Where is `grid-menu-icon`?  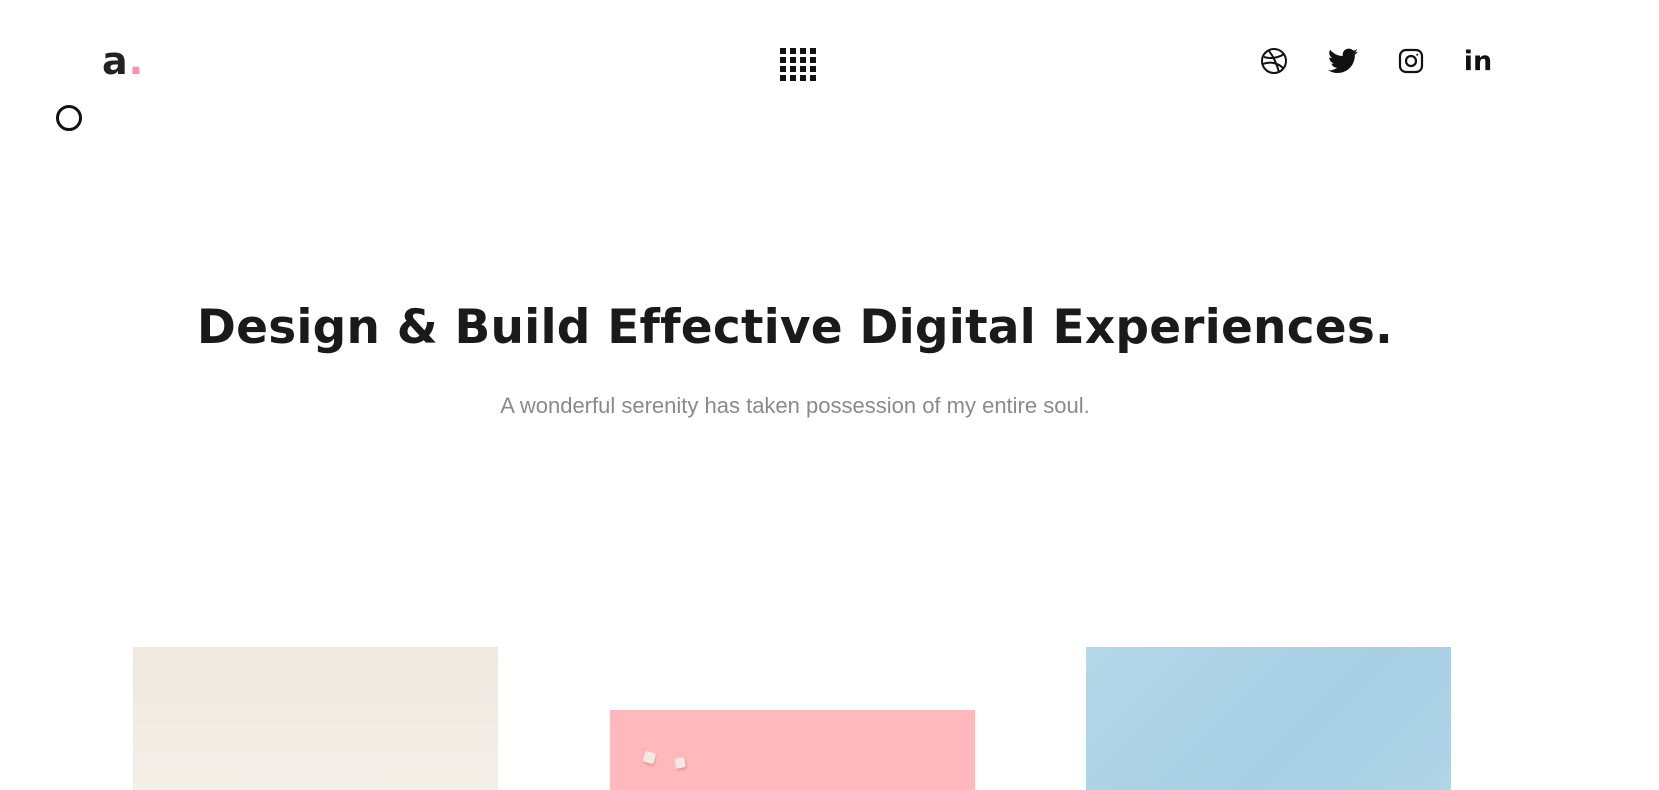
grid-menu-icon is located at coordinates (798, 65).